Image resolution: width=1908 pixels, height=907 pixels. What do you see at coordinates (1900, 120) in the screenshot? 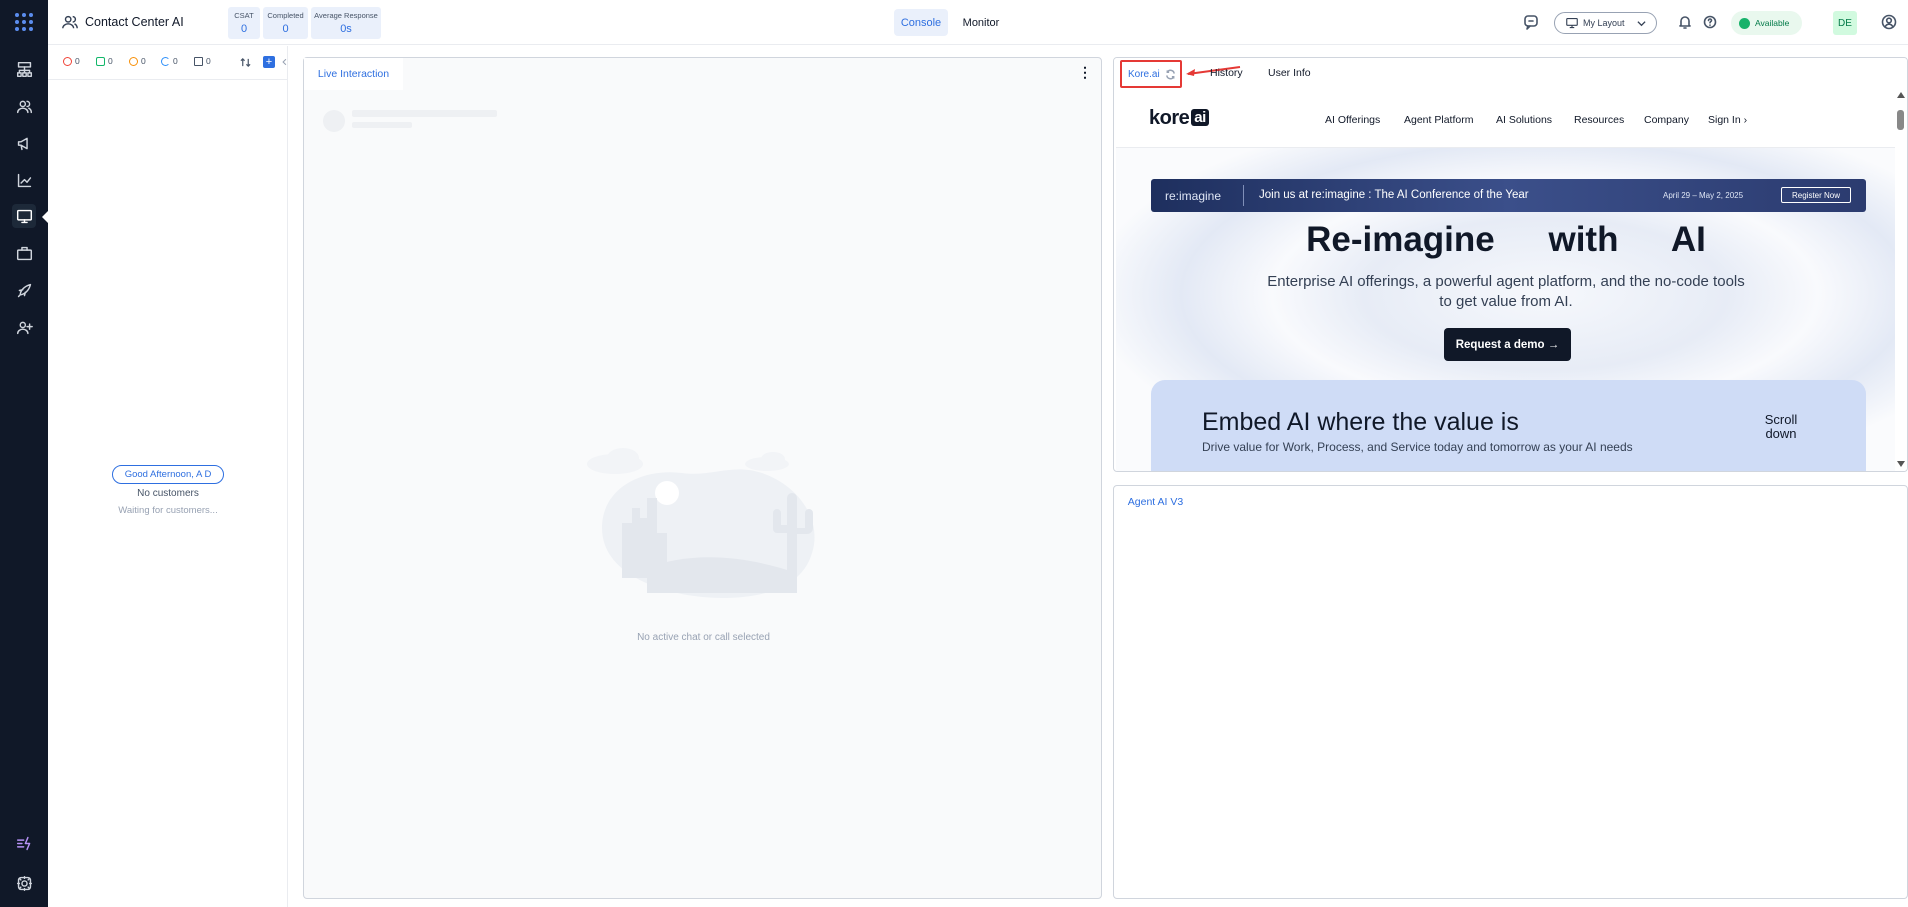
I see `scrollbar-thumb` at bounding box center [1900, 120].